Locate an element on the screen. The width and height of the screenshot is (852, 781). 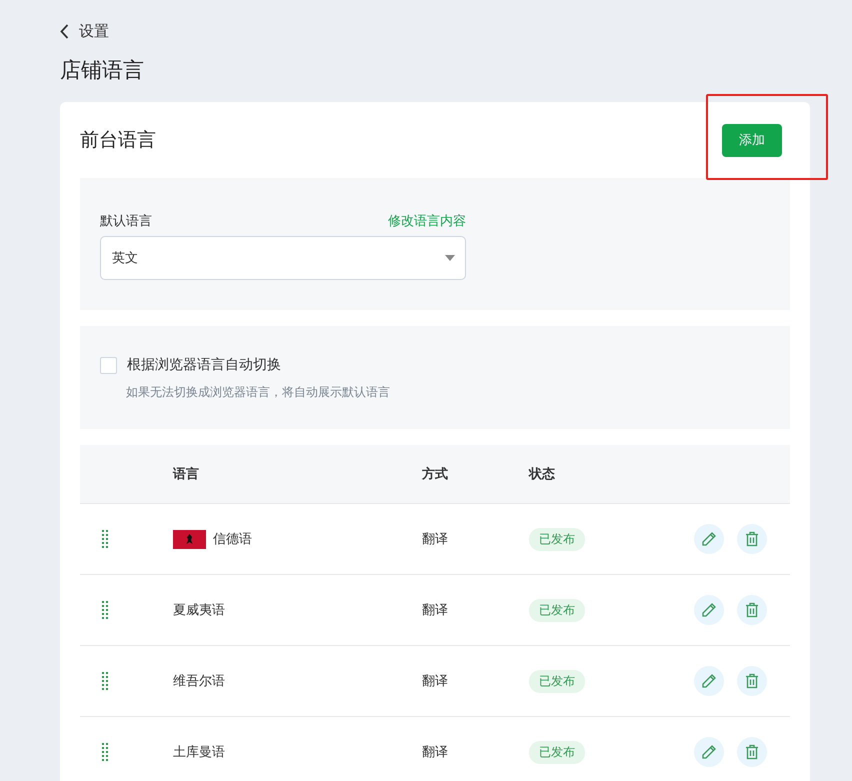
card-title: 前台语言 is located at coordinates (118, 140).